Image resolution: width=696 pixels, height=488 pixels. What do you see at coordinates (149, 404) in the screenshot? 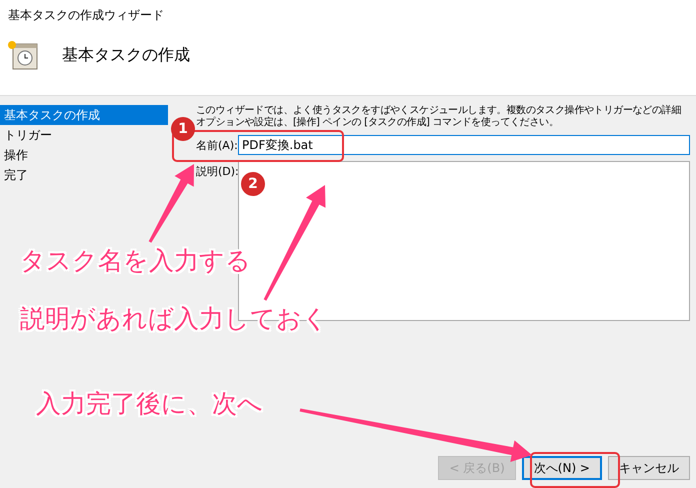
I see `annotation-text: 入力完了後に、次へ` at bounding box center [149, 404].